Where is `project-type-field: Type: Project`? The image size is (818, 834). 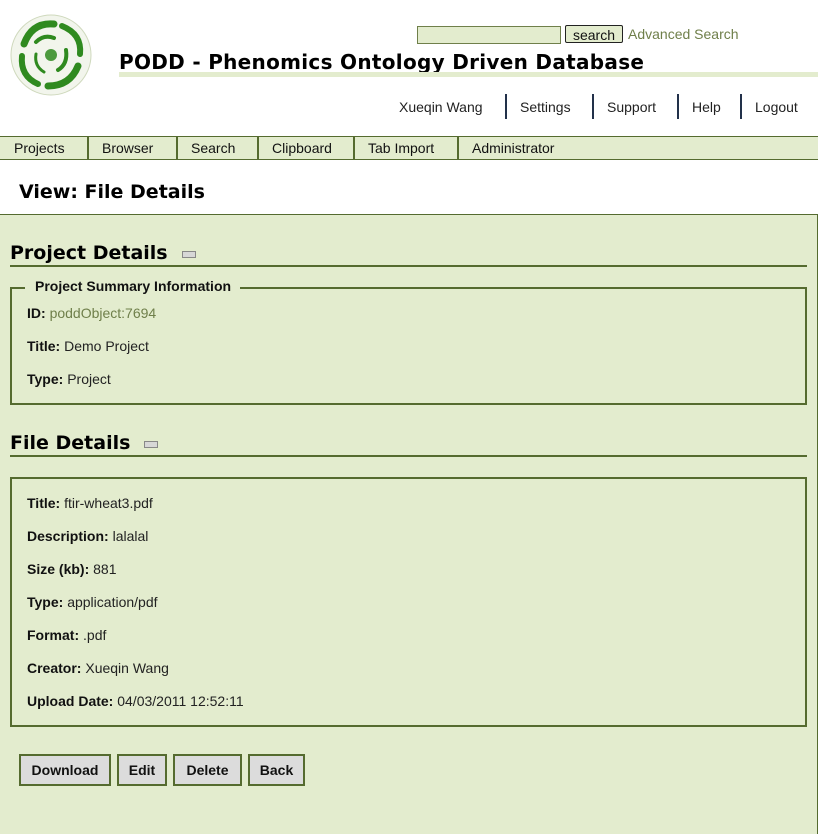
project-type-field: Type: Project is located at coordinates (69, 379).